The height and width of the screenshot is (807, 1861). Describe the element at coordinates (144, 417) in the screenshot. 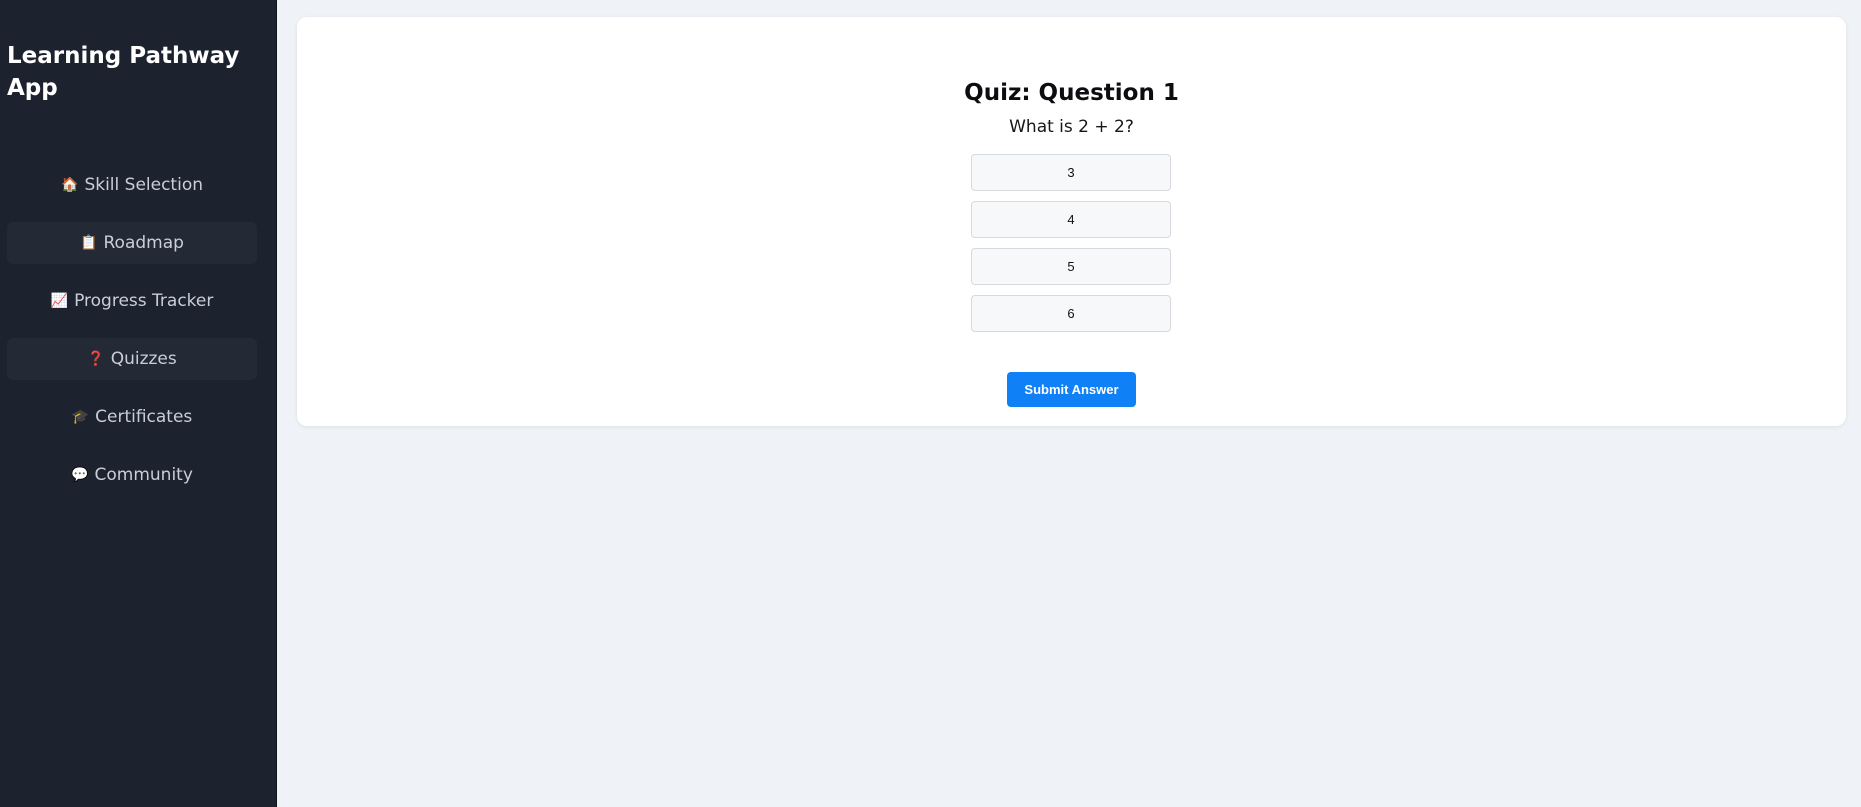

I see `sidebar-item-label: Certificates` at that location.